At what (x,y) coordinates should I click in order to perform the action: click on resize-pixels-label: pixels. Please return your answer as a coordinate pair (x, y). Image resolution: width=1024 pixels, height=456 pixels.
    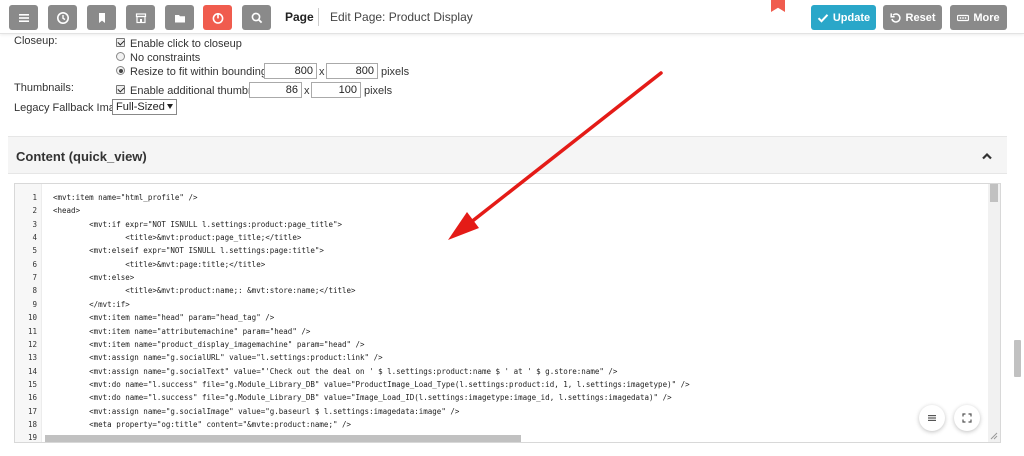
    Looking at the image, I should click on (395, 72).